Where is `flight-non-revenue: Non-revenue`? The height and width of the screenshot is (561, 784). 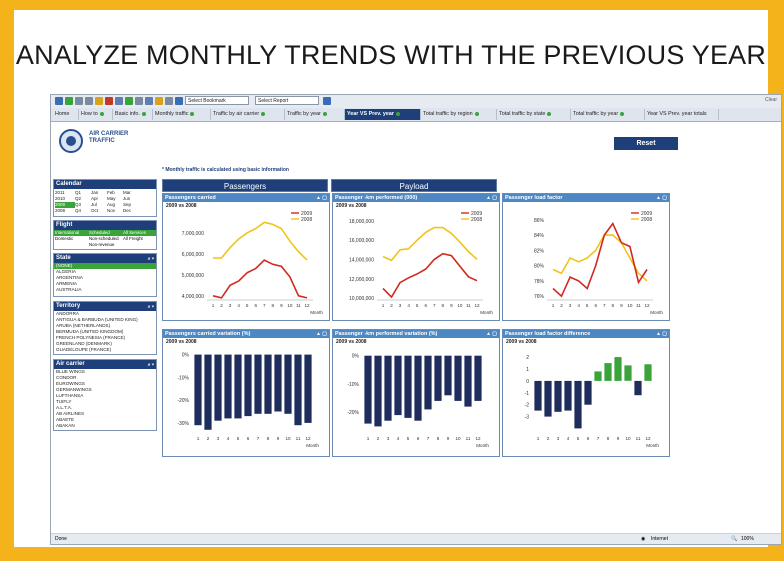
flight-non-revenue: Non-revenue is located at coordinates (105, 245).